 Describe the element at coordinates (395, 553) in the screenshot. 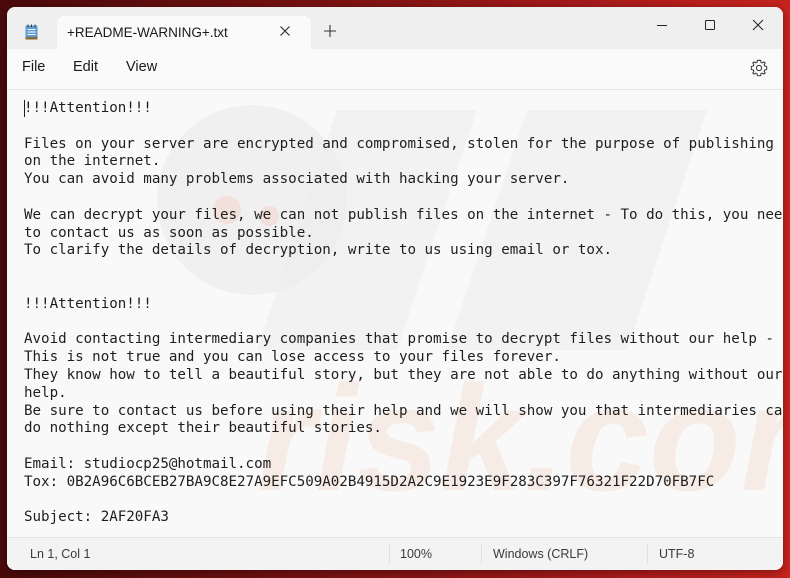

I see `status-bar: Ln 1, Col 1 100% Windows (CRLF) UTF-8` at that location.